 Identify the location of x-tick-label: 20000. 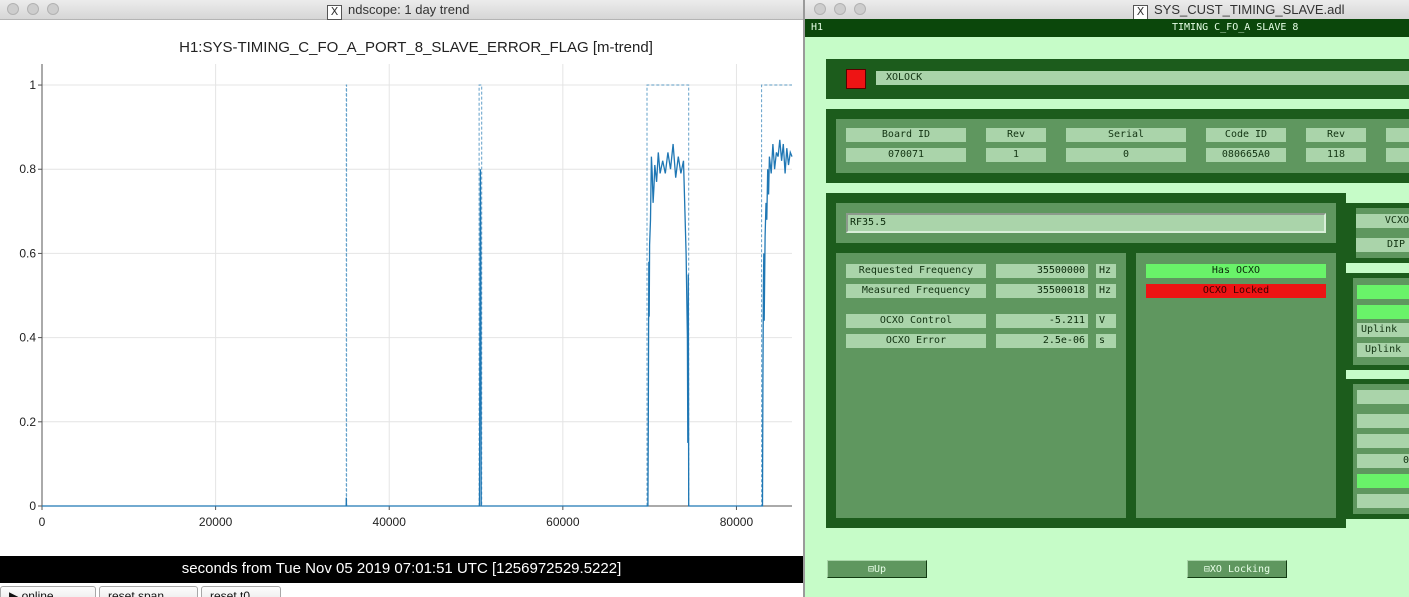
(216, 522).